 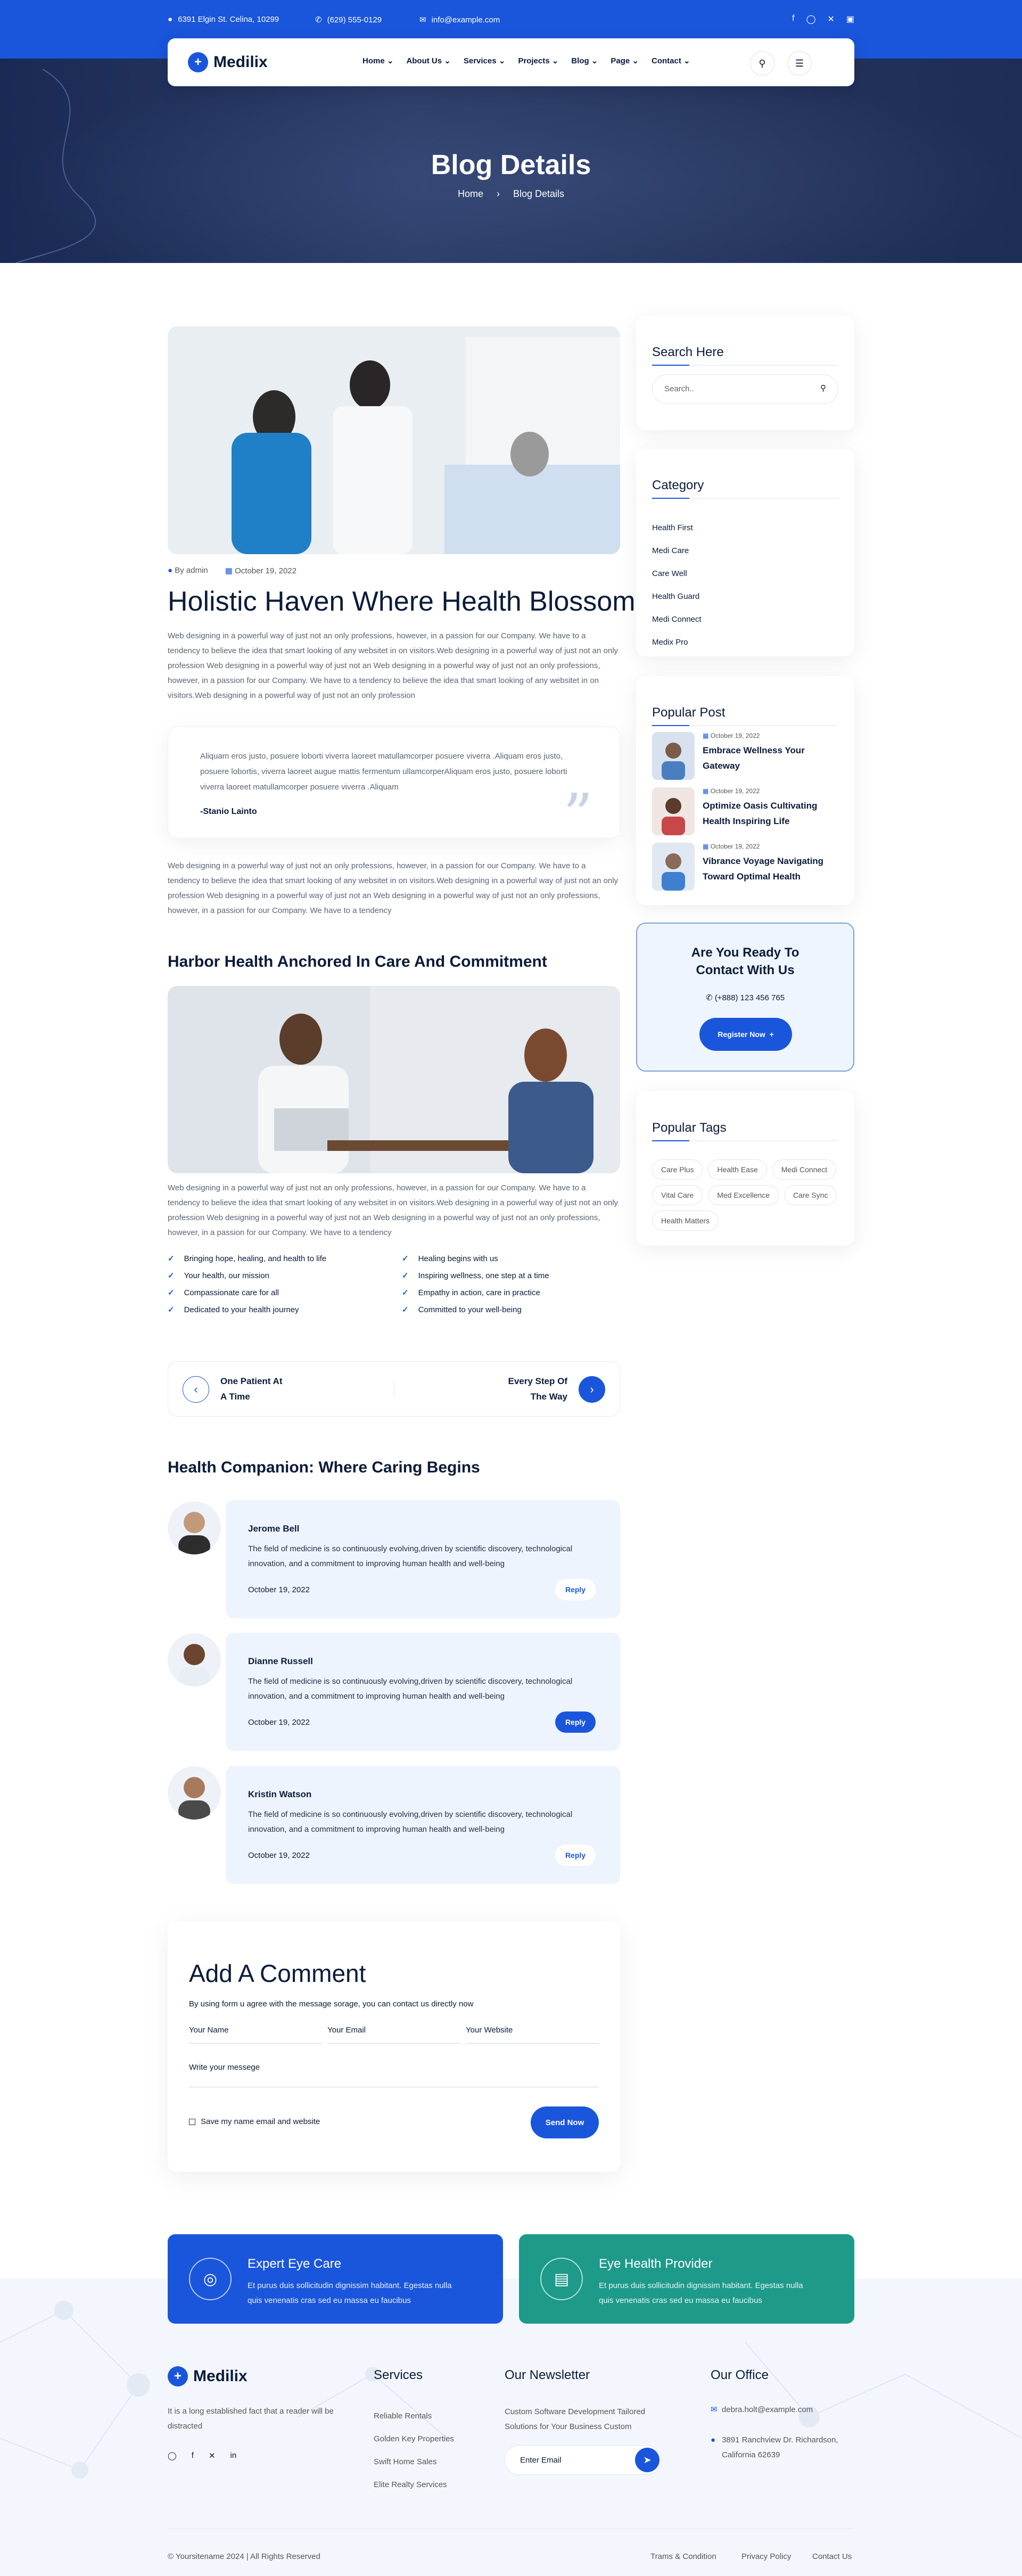 I want to click on brand-logo: + Medilix, so click(x=228, y=62).